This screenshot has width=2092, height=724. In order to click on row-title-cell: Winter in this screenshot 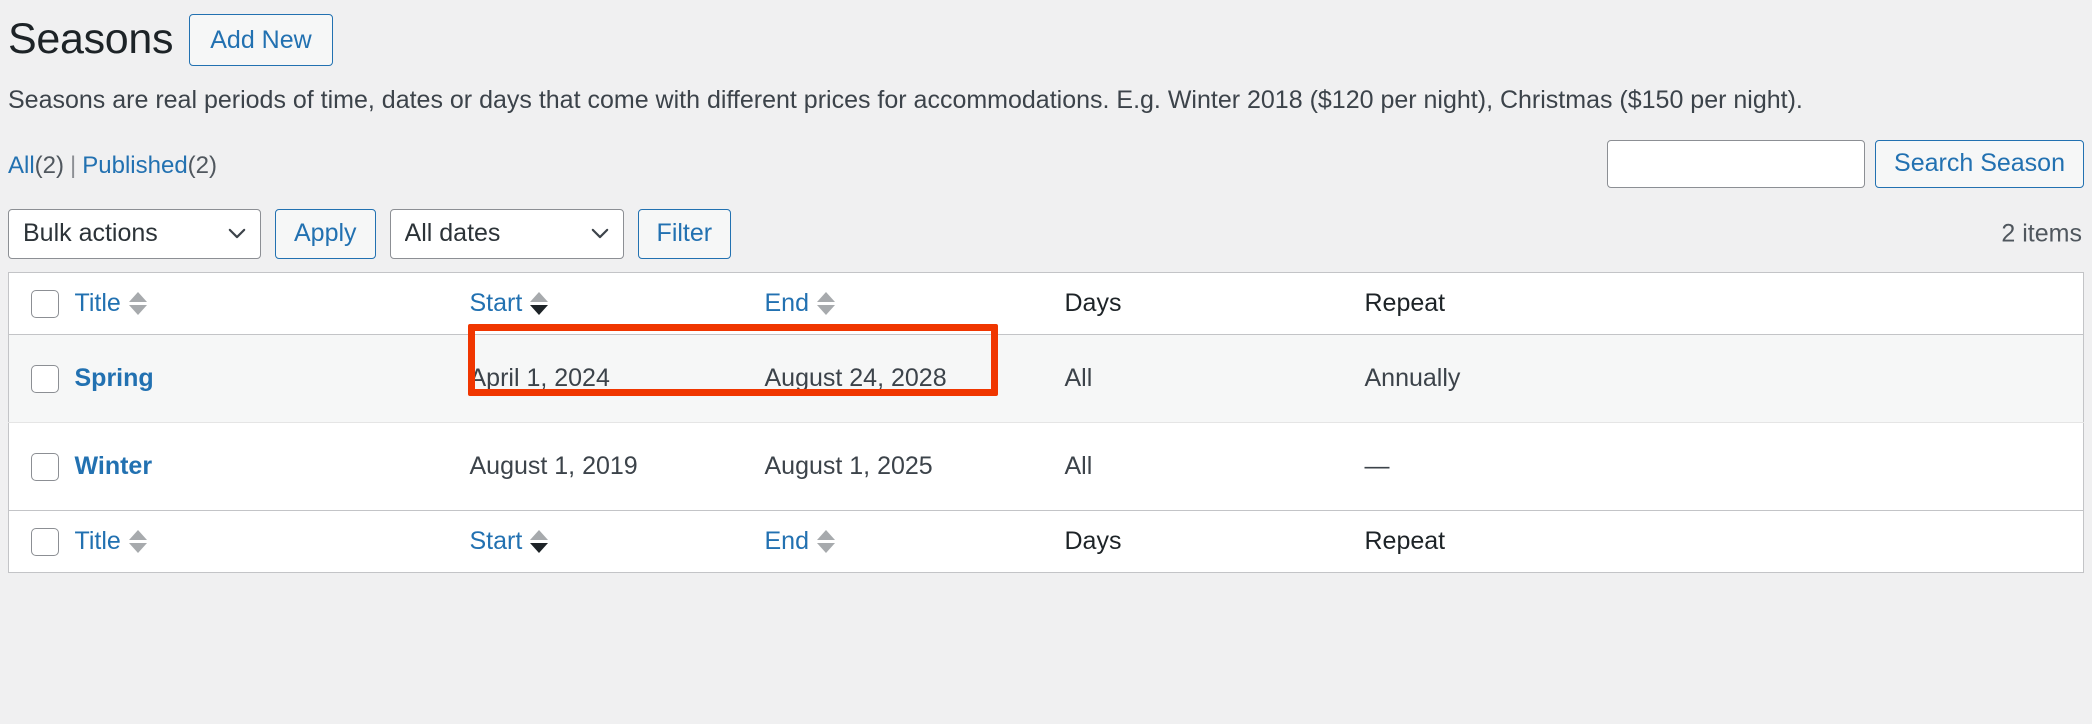, I will do `click(272, 466)`.